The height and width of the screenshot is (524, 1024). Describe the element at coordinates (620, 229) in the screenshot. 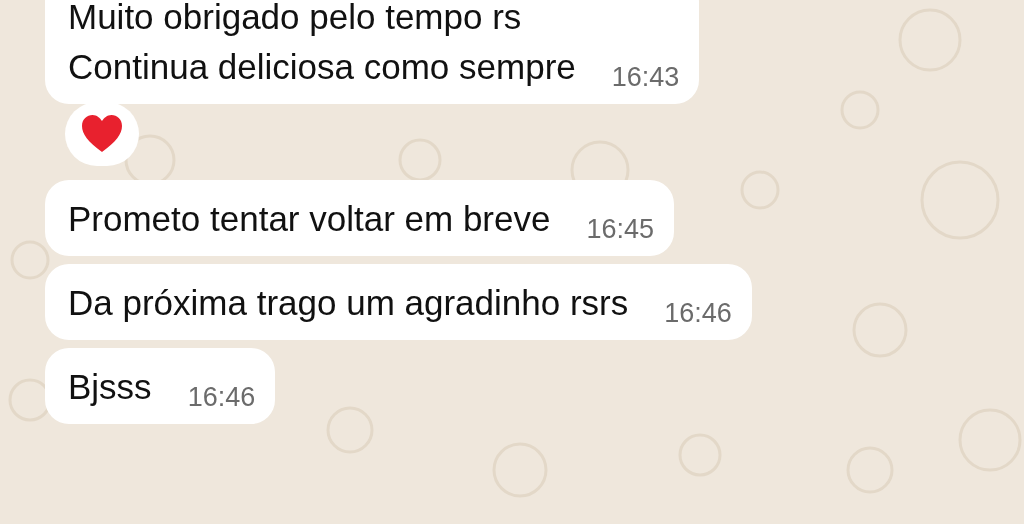

I see `message-time: 16:45` at that location.